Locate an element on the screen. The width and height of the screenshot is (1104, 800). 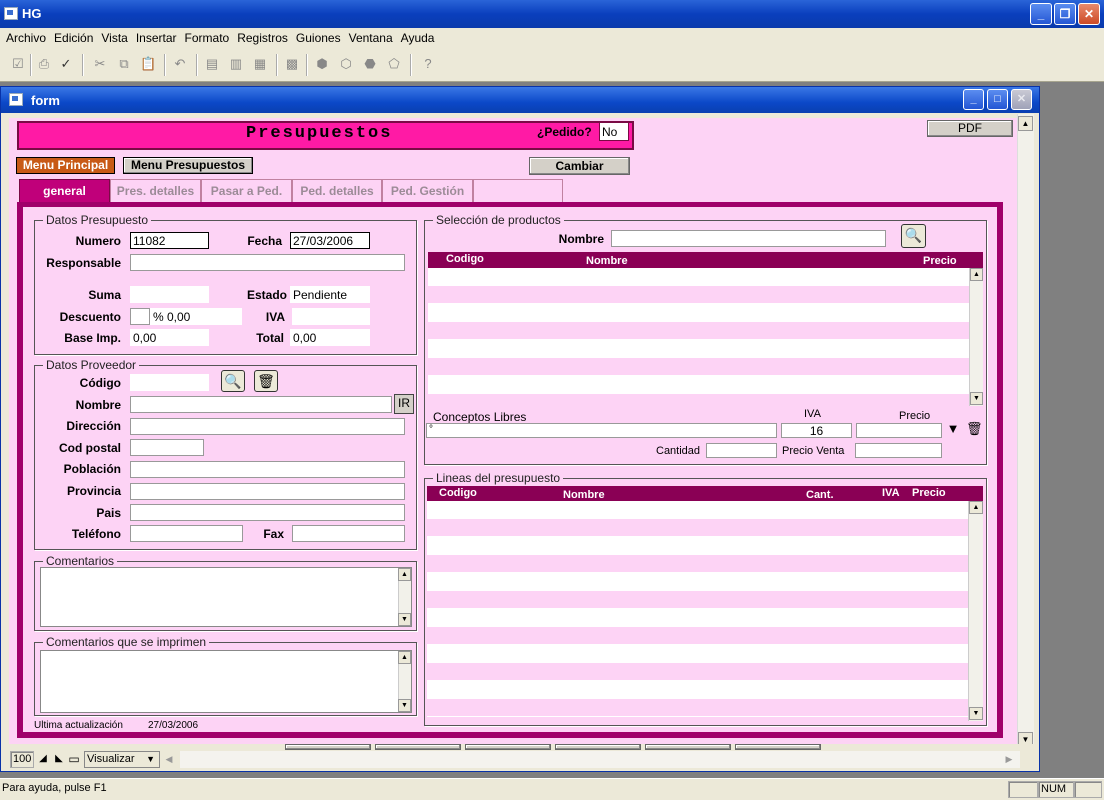
comentarios-imprimen-textarea: ▲ ▼ is located at coordinates (226, 681).